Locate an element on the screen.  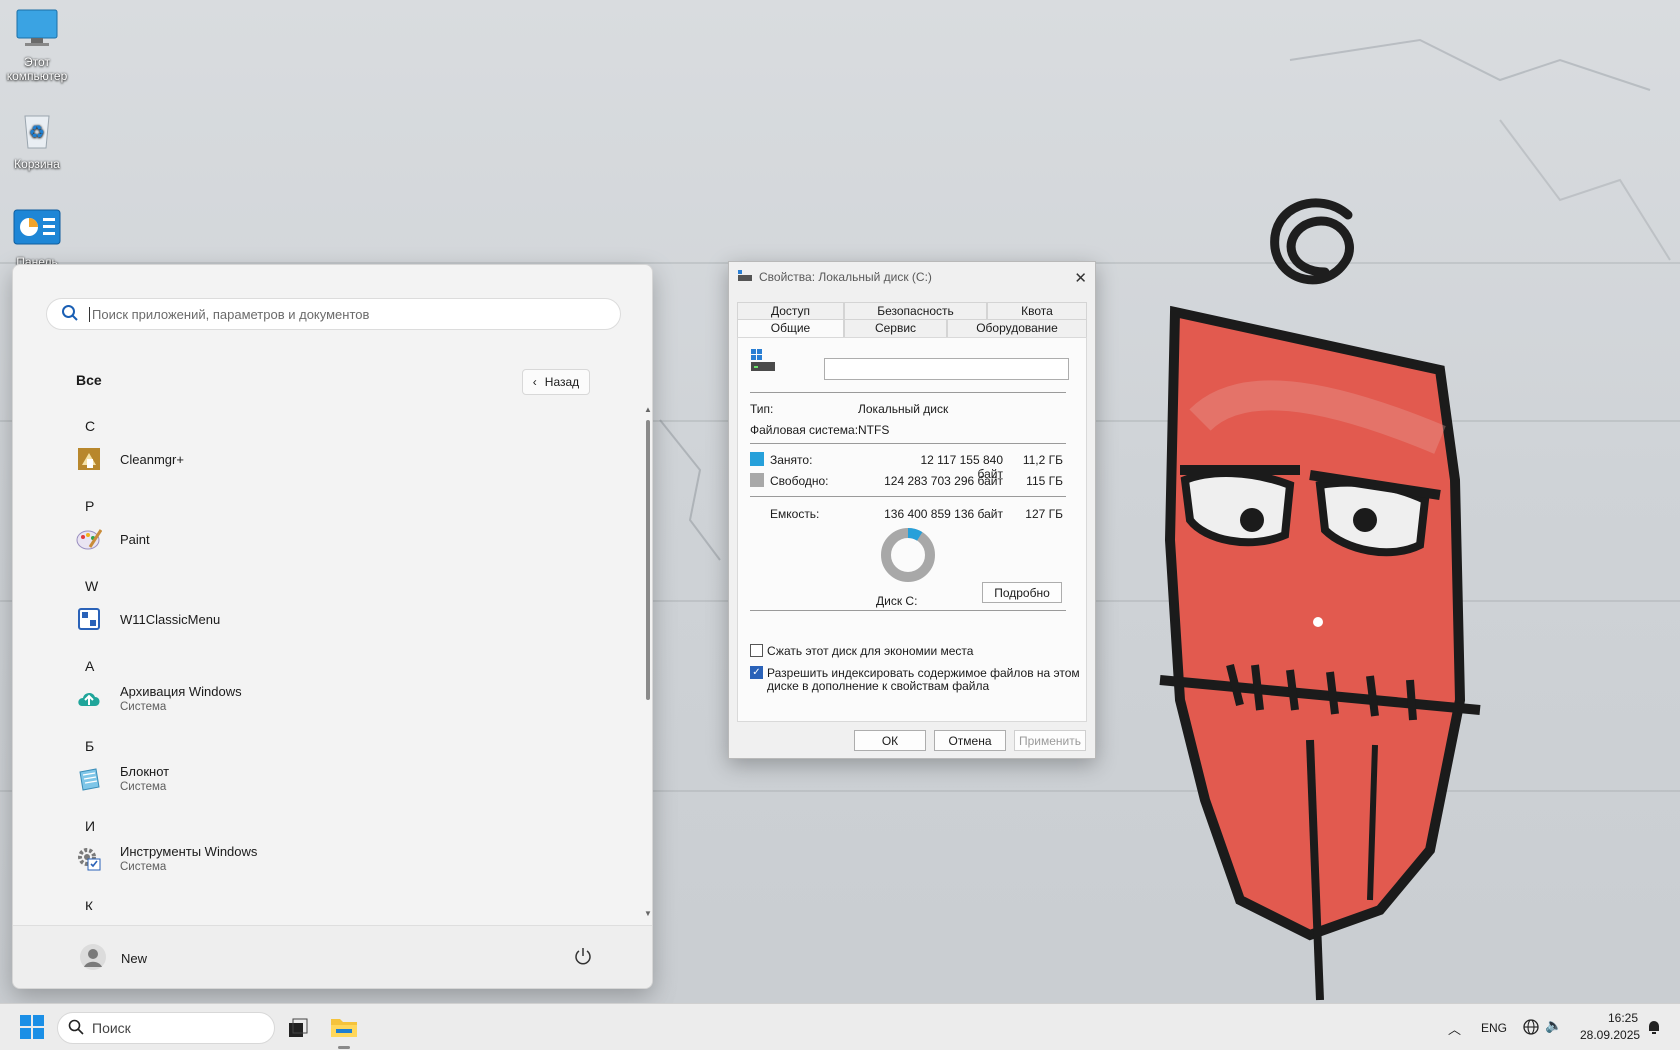
section-letter: C is located at coordinates (90, 426).